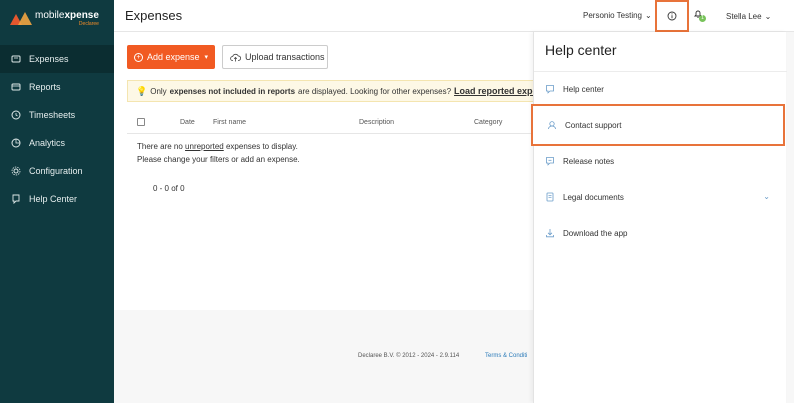 Image resolution: width=794 pixels, height=403 pixels. Describe the element at coordinates (16, 143) in the screenshot. I see `analytics-icon` at that location.